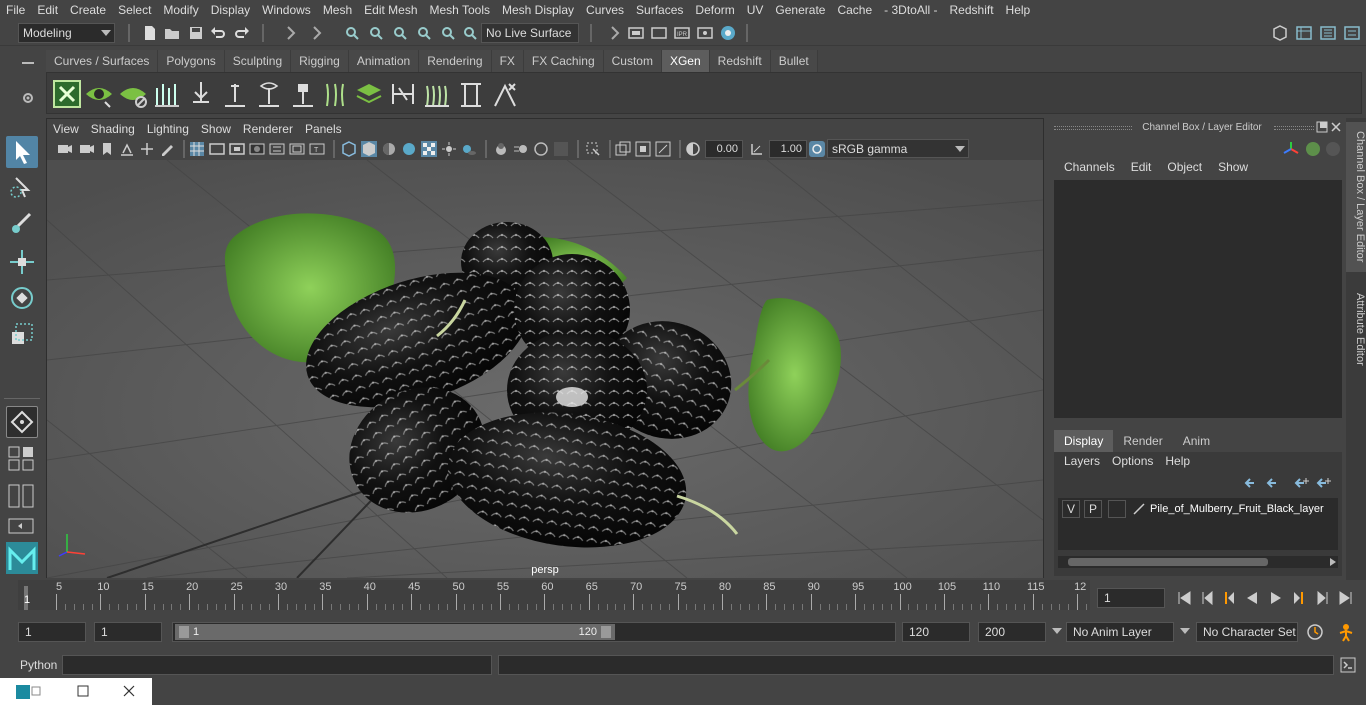 The image size is (1366, 705). I want to click on menu-windows: Windows, so click(286, 10).